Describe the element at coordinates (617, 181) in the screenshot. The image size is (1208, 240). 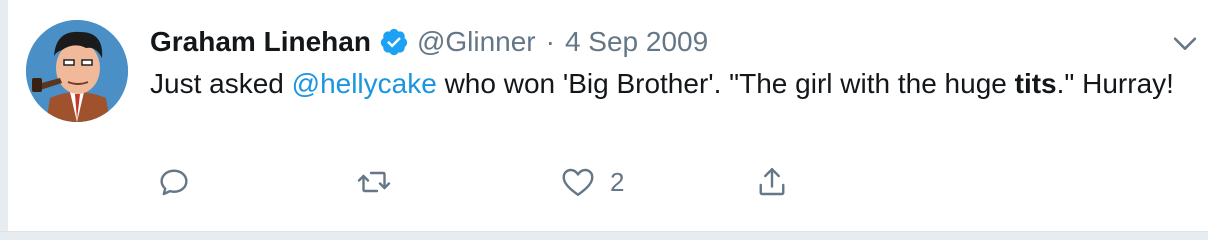
I see `like-count: 2` at that location.